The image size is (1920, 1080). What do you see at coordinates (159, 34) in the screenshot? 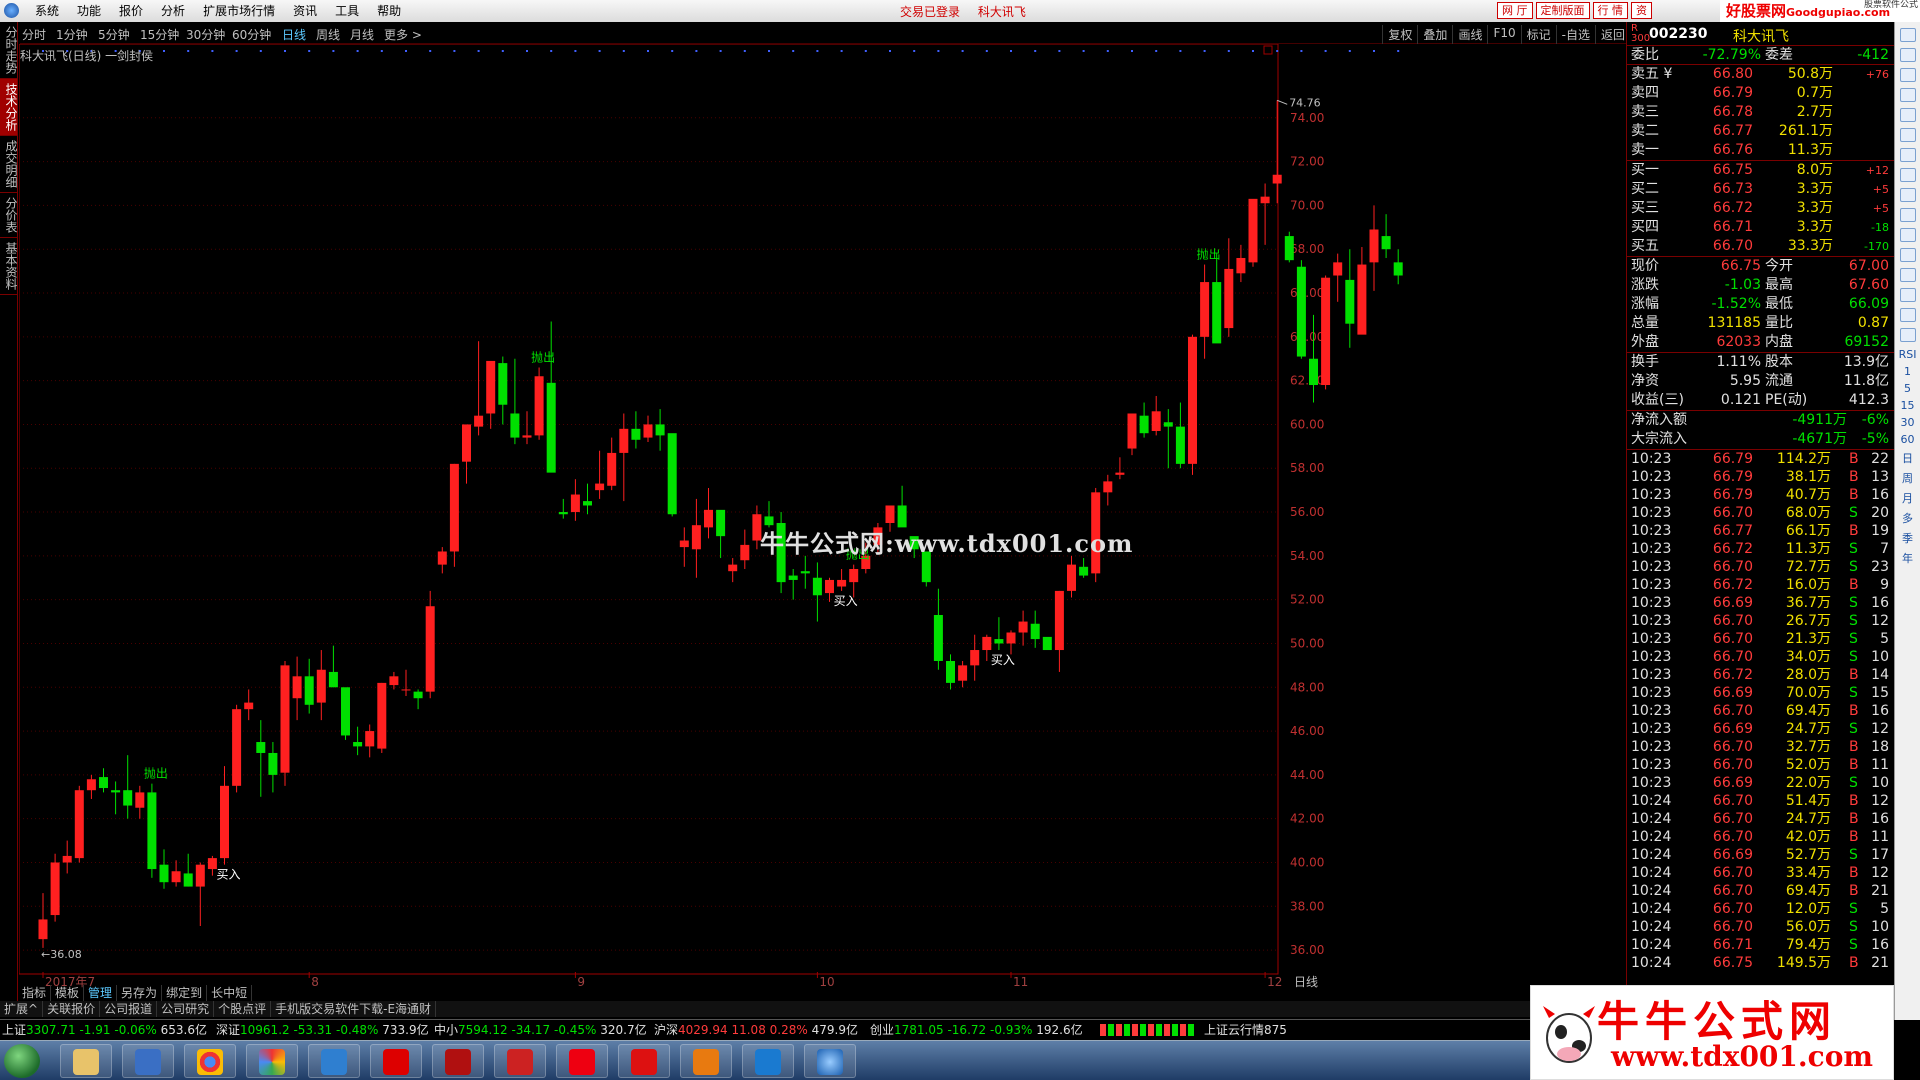
I see `period-15min: 15分钟` at bounding box center [159, 34].